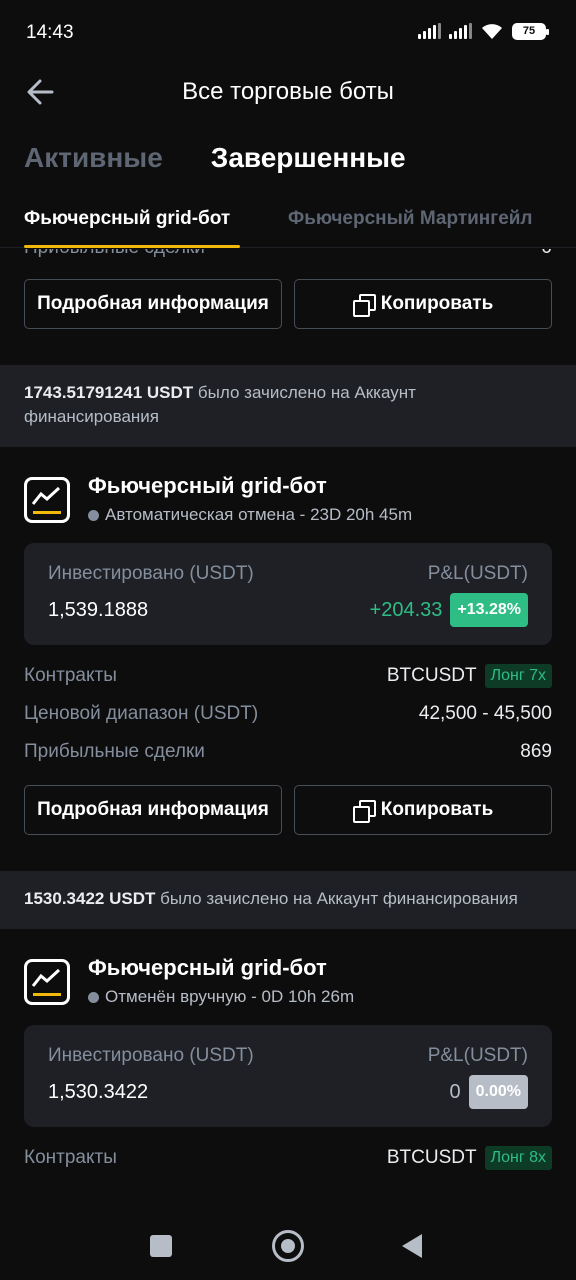 This screenshot has width=576, height=1280. I want to click on profit-trades-row: Прибыльные сделки 0, so click(288, 258).